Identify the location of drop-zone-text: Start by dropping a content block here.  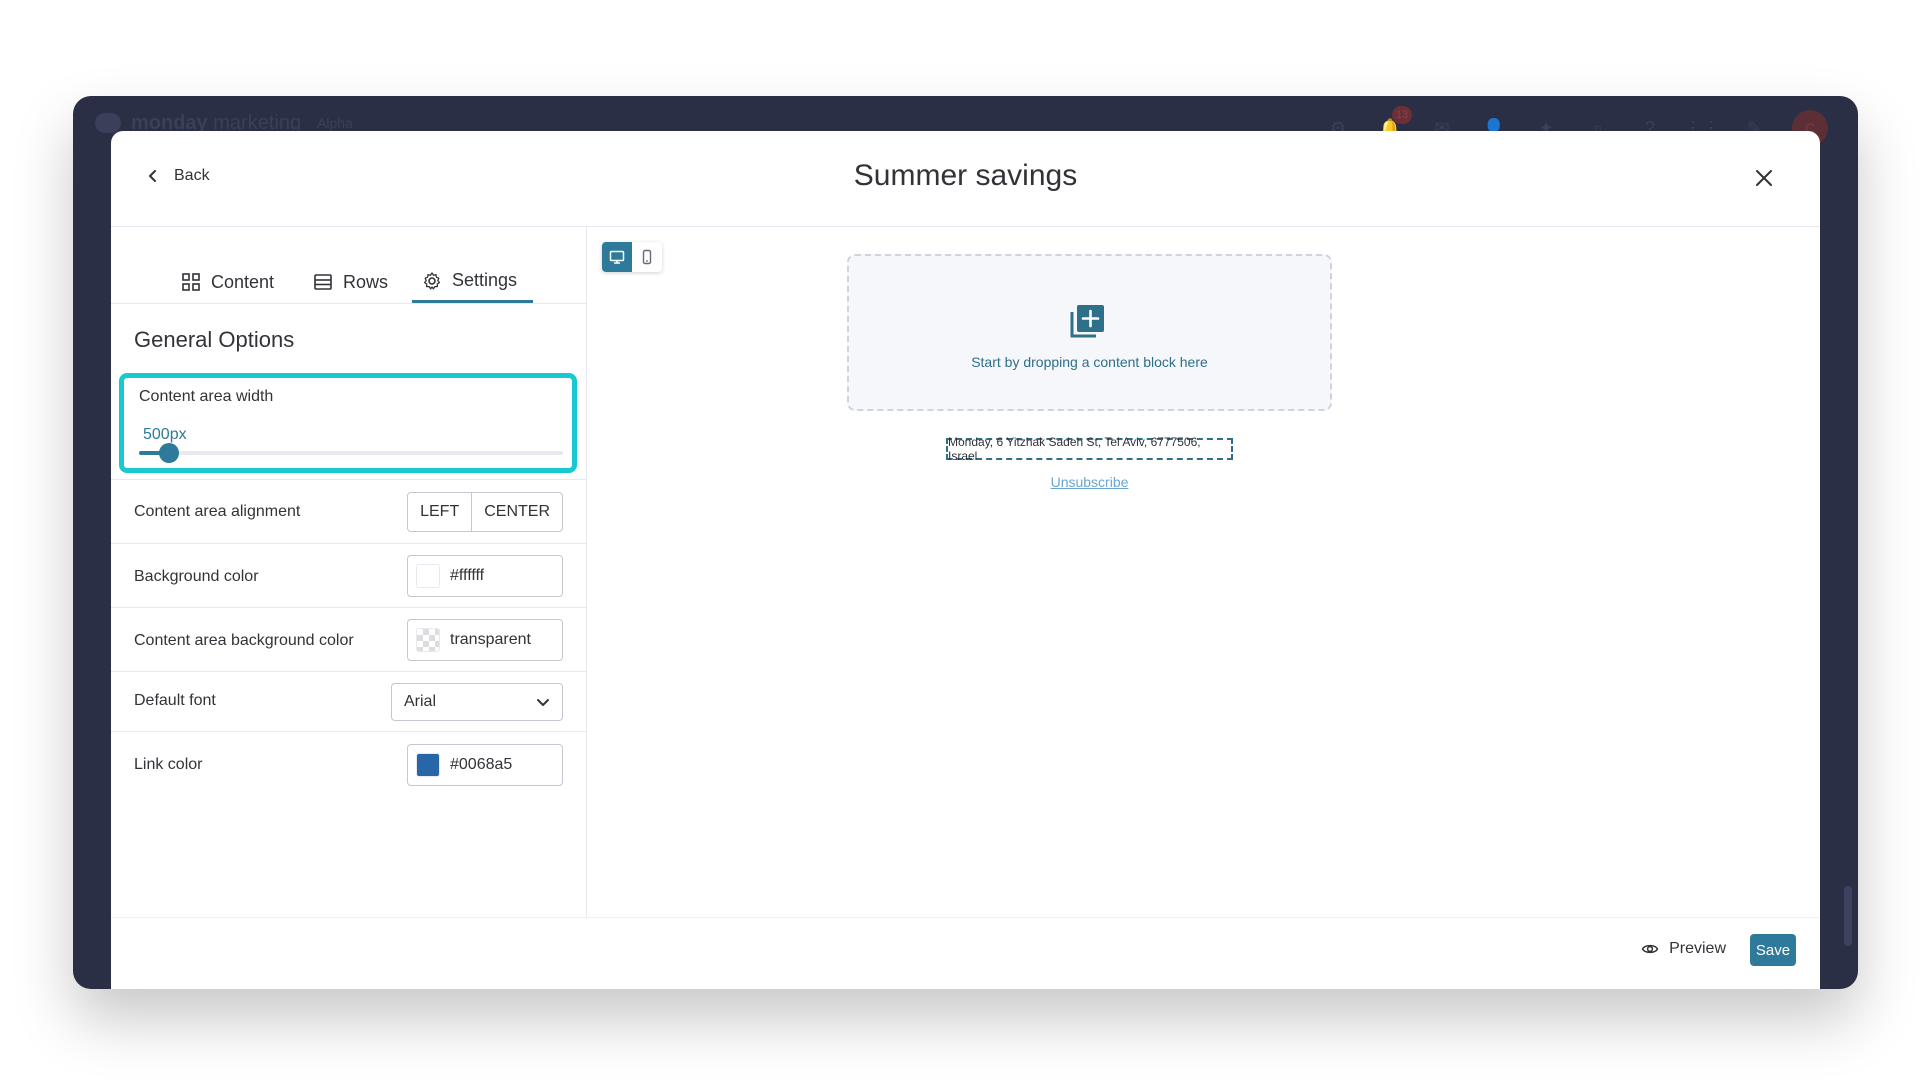
(1089, 362).